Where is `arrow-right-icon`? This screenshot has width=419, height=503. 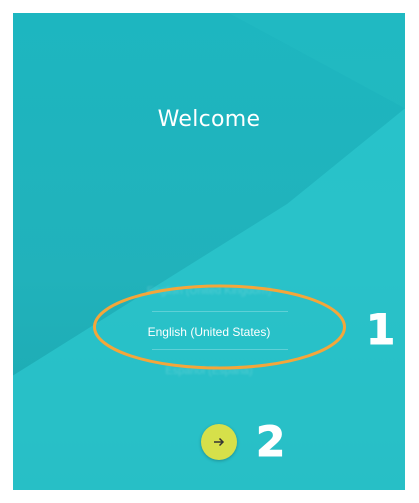
arrow-right-icon is located at coordinates (219, 442).